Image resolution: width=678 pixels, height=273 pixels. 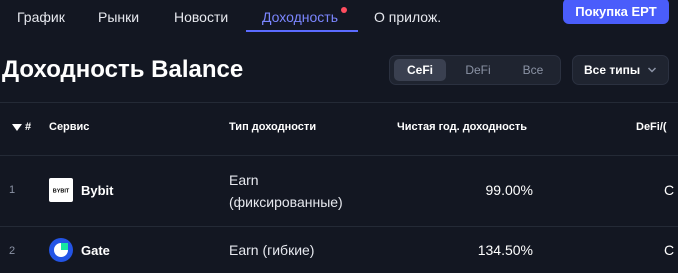 I want to click on sort-down-icon, so click(x=17, y=127).